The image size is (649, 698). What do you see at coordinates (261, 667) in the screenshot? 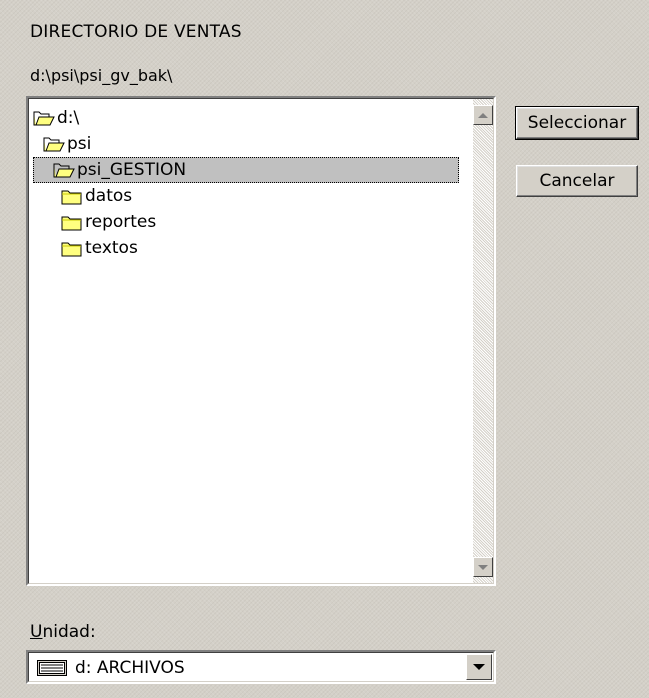
I see `drive-select: d: ARCHIVOS` at bounding box center [261, 667].